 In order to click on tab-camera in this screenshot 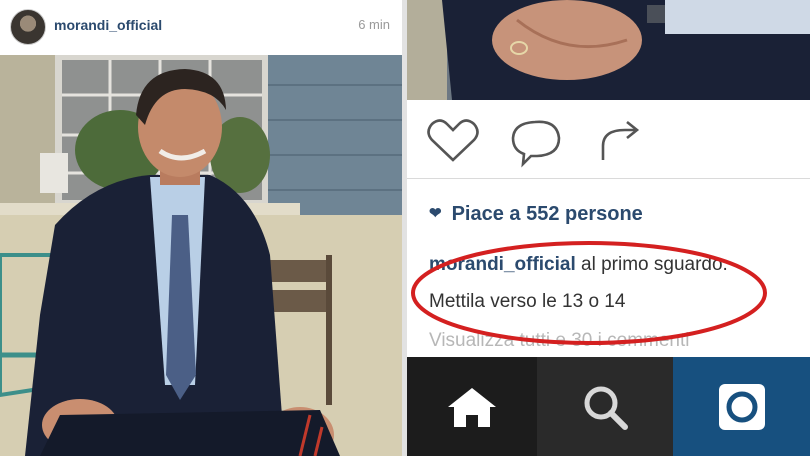, I will do `click(741, 406)`.